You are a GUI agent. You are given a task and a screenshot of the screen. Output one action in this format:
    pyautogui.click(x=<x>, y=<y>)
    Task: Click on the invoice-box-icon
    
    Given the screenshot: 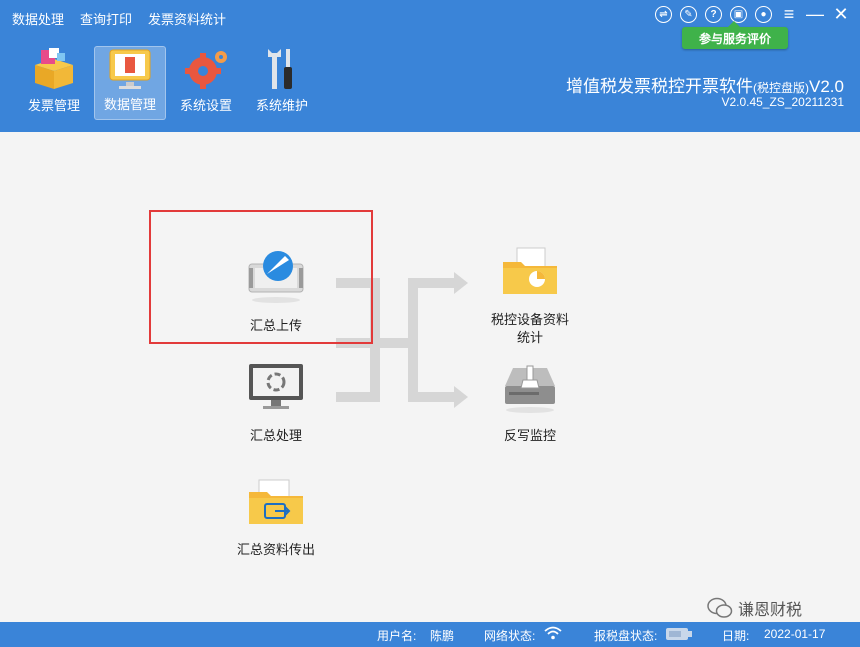 What is the action you would take?
    pyautogui.click(x=54, y=69)
    